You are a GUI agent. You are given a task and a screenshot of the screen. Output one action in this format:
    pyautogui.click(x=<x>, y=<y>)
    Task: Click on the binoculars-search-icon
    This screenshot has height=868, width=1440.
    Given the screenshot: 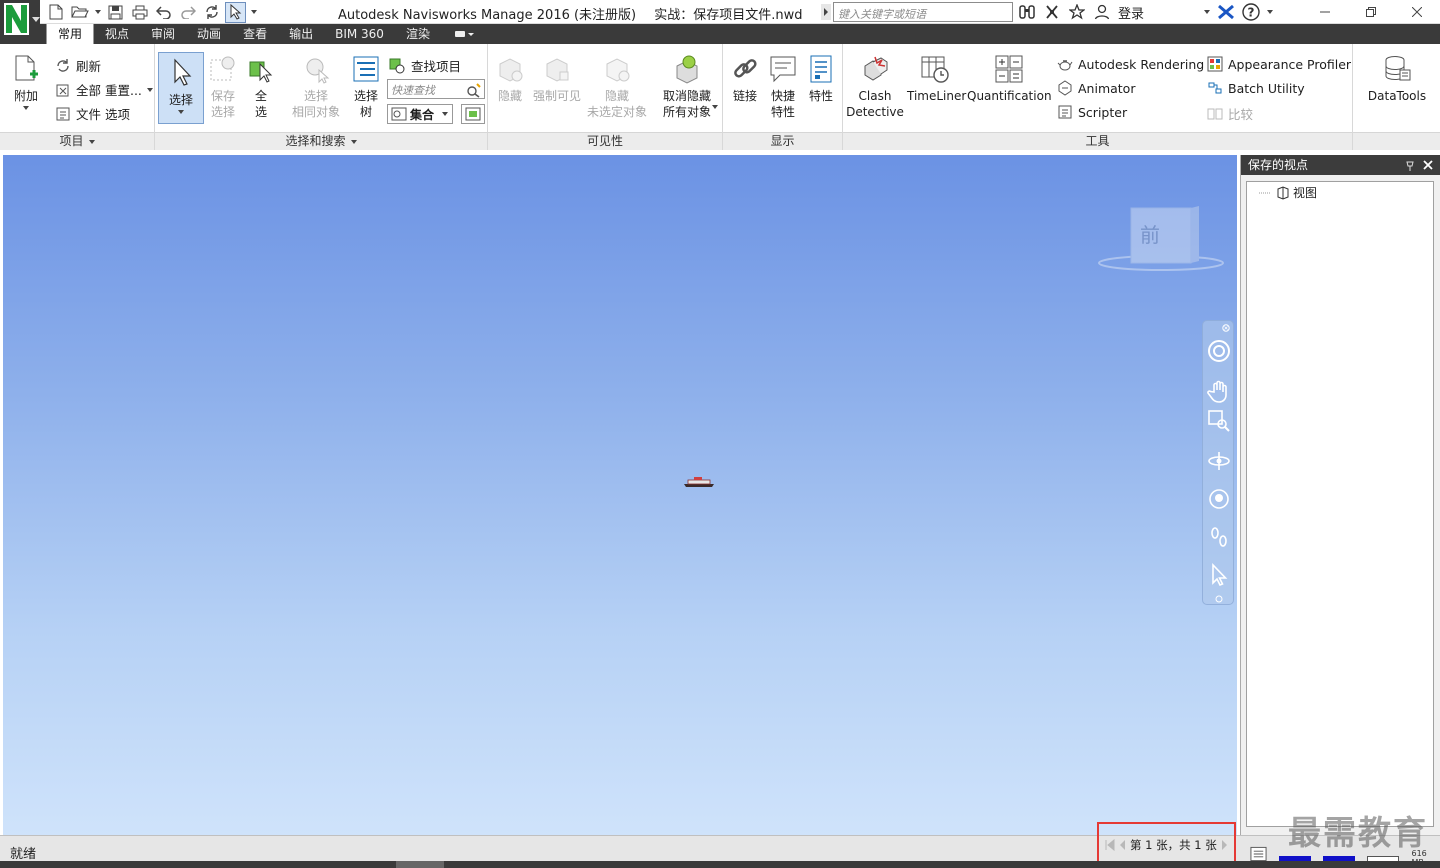 What is the action you would take?
    pyautogui.click(x=1026, y=12)
    